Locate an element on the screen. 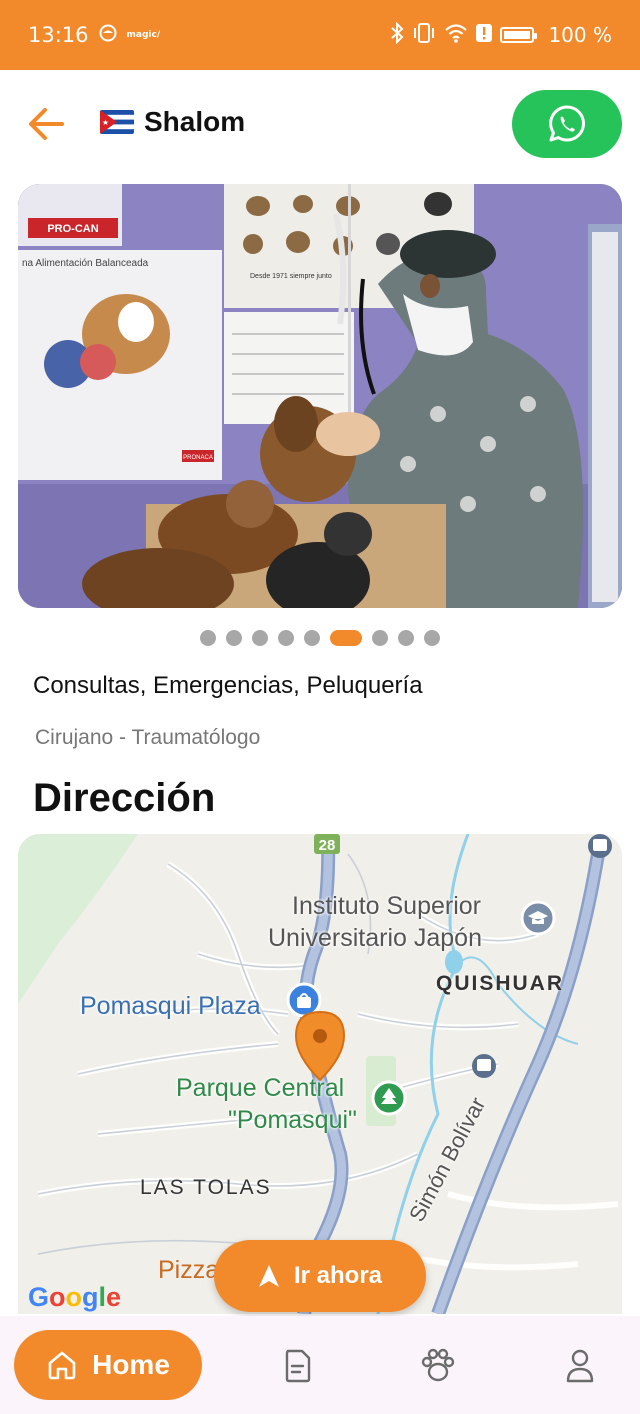 This screenshot has width=640, height=1414. document-icon is located at coordinates (298, 1366).